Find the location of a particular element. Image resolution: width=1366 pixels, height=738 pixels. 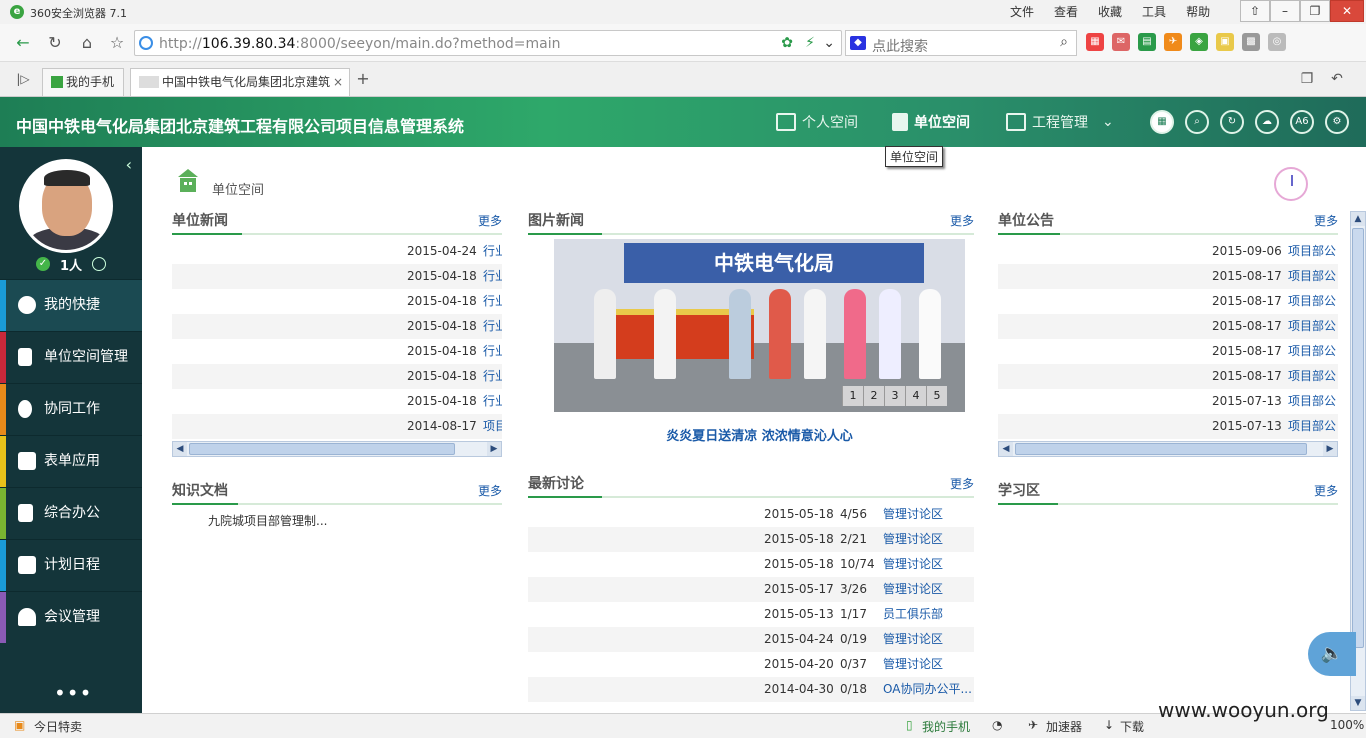

notice-row: 紫峰九院城项目部第三次监理例会... 2015-07-13 项目部公 is located at coordinates (1168, 401).